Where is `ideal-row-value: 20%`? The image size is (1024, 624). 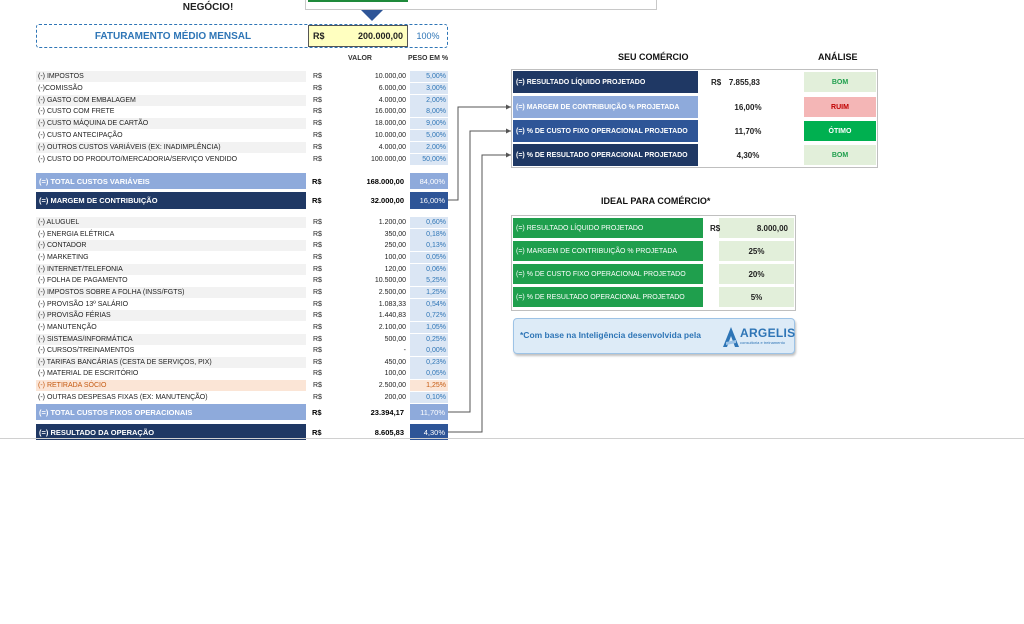
ideal-row-value: 20% is located at coordinates (756, 274).